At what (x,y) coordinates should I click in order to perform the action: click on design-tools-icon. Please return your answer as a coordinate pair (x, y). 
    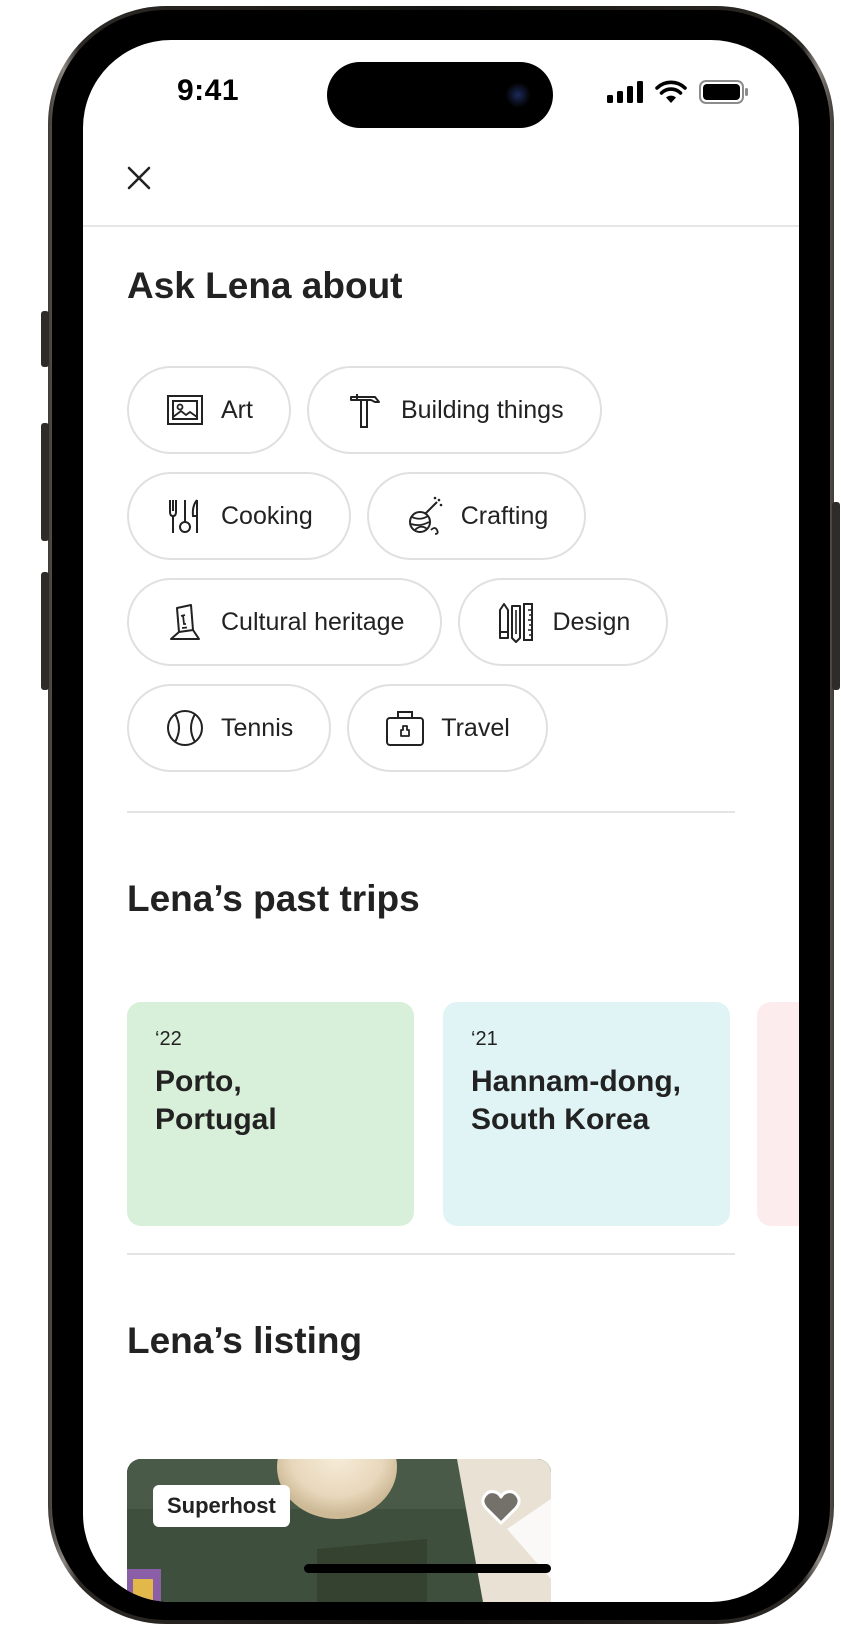
    Looking at the image, I should click on (516, 623).